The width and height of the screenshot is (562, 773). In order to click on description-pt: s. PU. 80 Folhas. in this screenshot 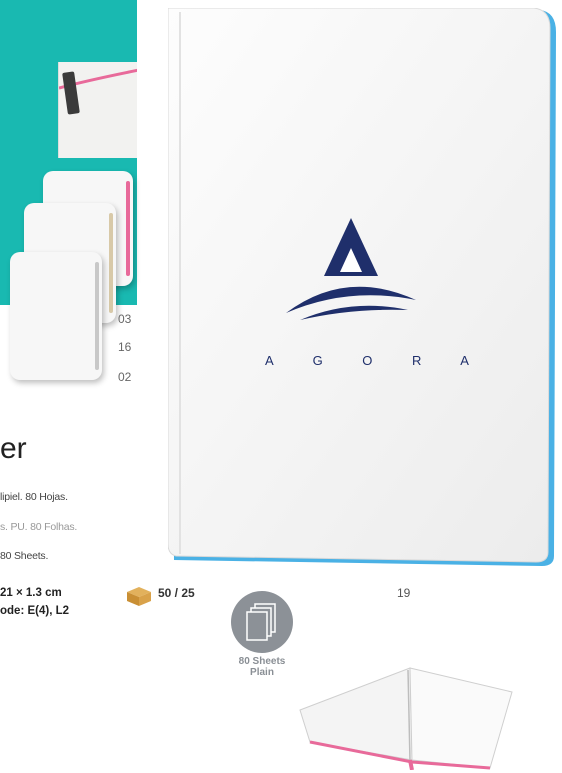, I will do `click(39, 527)`.